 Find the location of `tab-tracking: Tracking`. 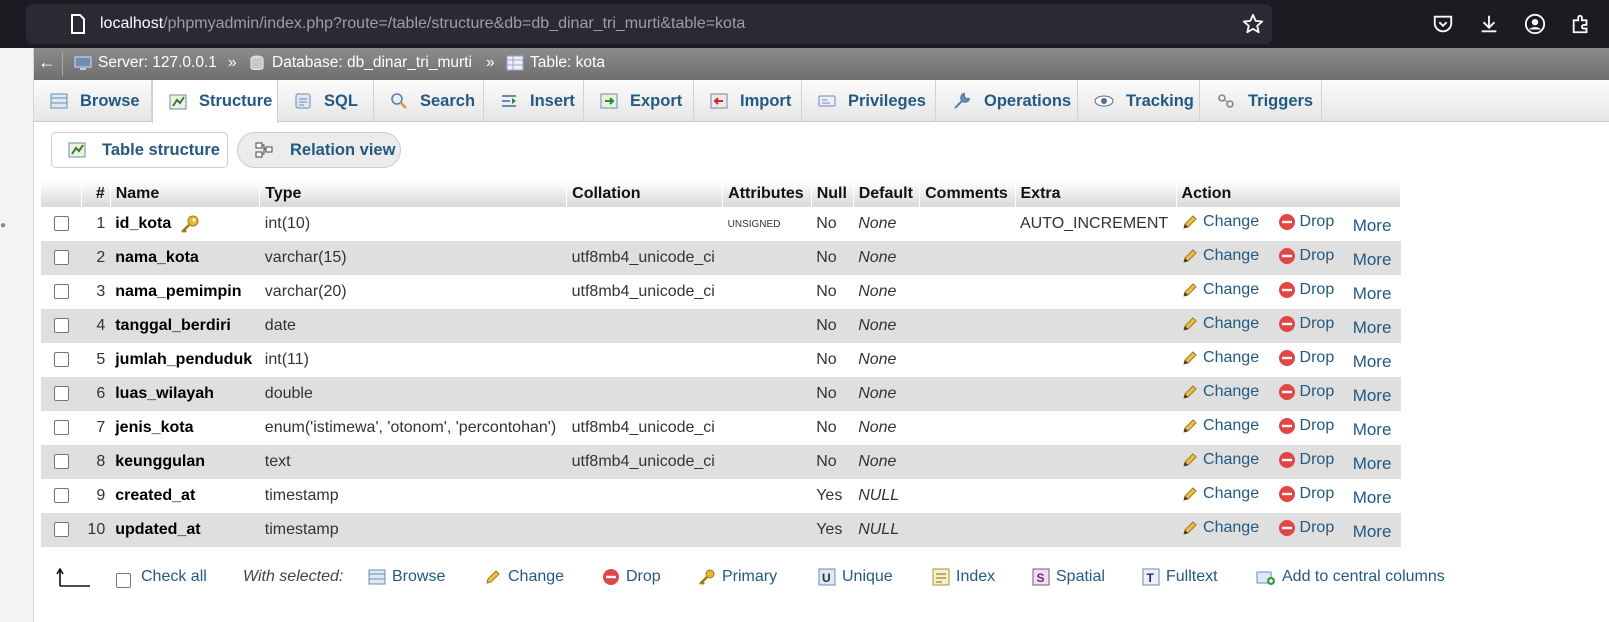

tab-tracking: Tracking is located at coordinates (1139, 101).